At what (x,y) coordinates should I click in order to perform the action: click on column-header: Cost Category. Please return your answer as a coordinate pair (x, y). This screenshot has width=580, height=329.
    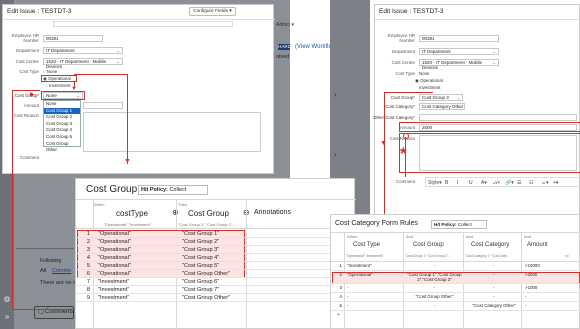
    Looking at the image, I should click on (490, 245).